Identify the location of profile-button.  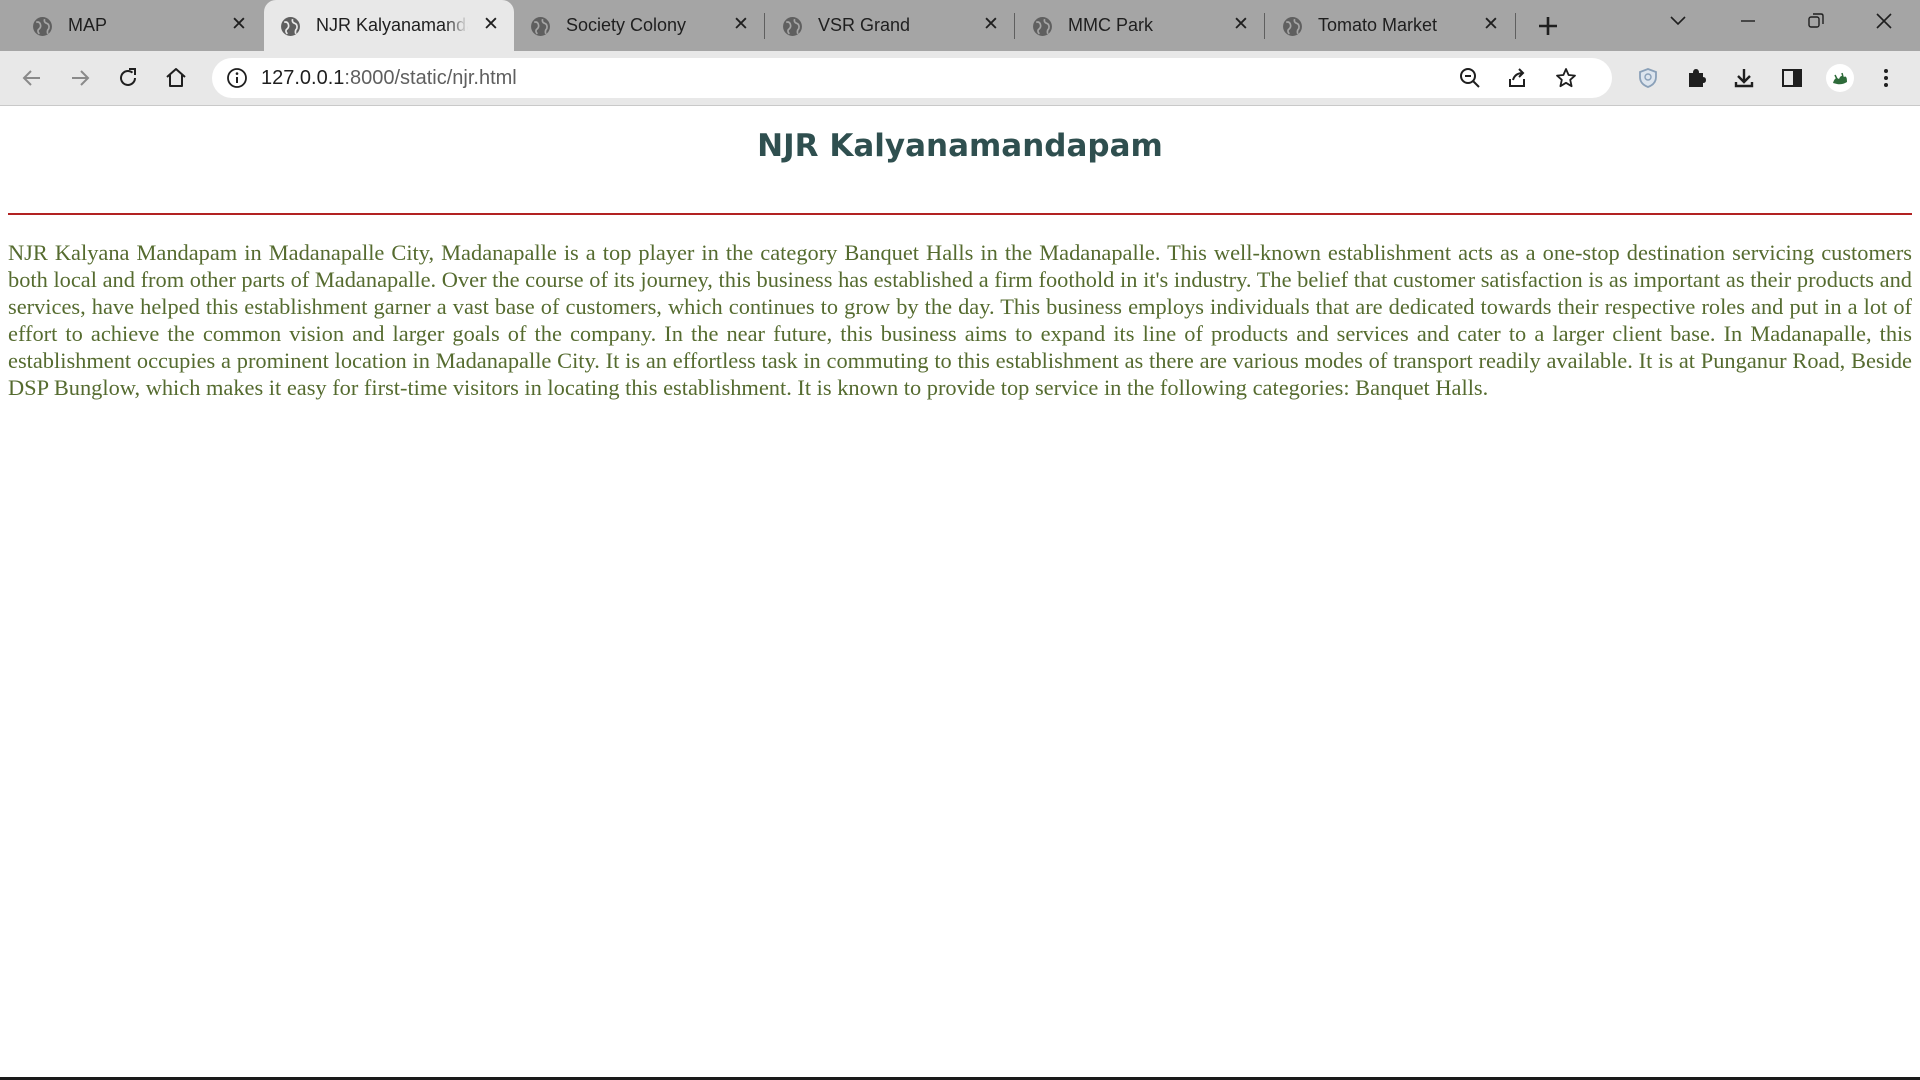
(1840, 78).